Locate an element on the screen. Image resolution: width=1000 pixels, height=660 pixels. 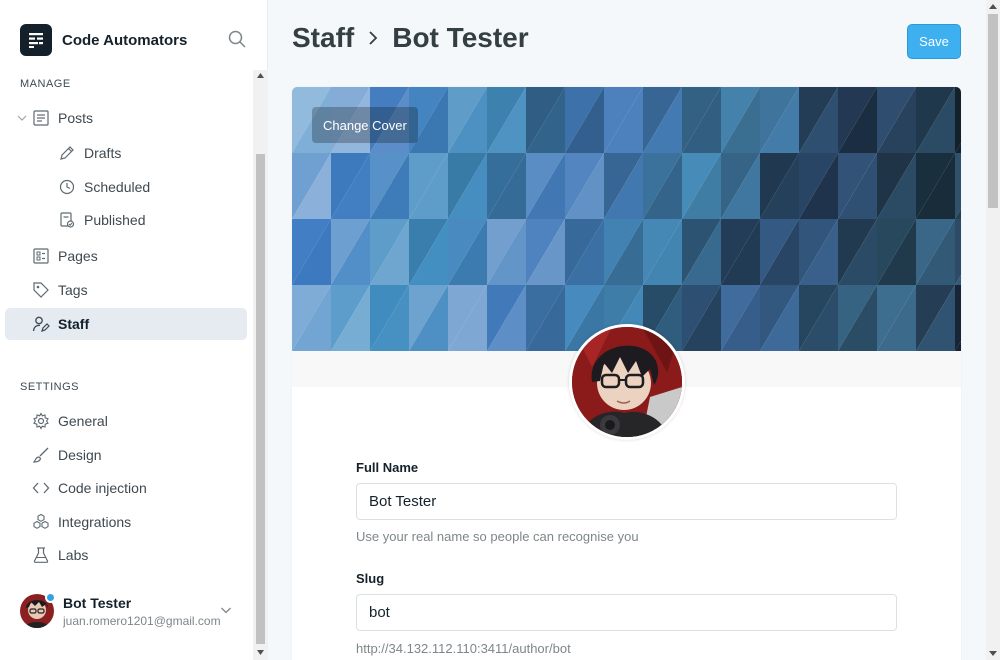
change-cover-button: Change Cover is located at coordinates (365, 125).